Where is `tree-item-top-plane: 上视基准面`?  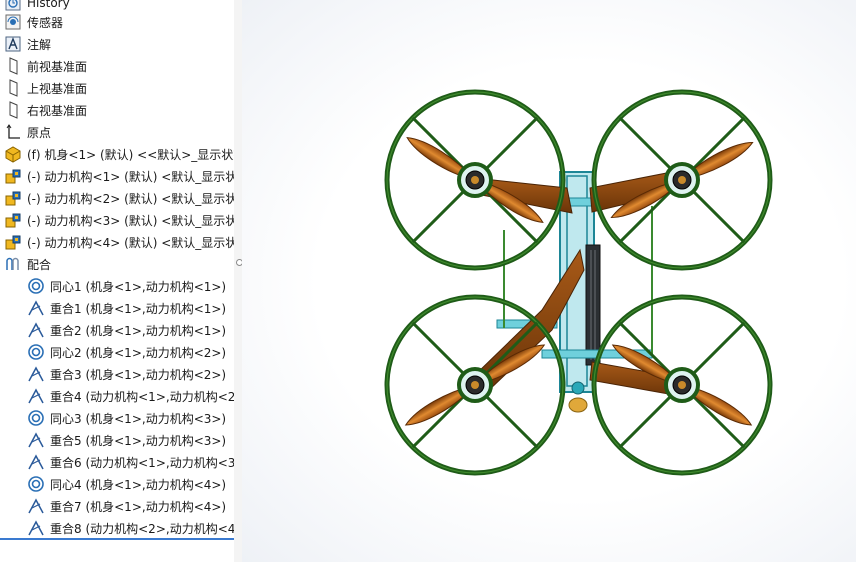 tree-item-top-plane: 上视基准面 is located at coordinates (117, 88).